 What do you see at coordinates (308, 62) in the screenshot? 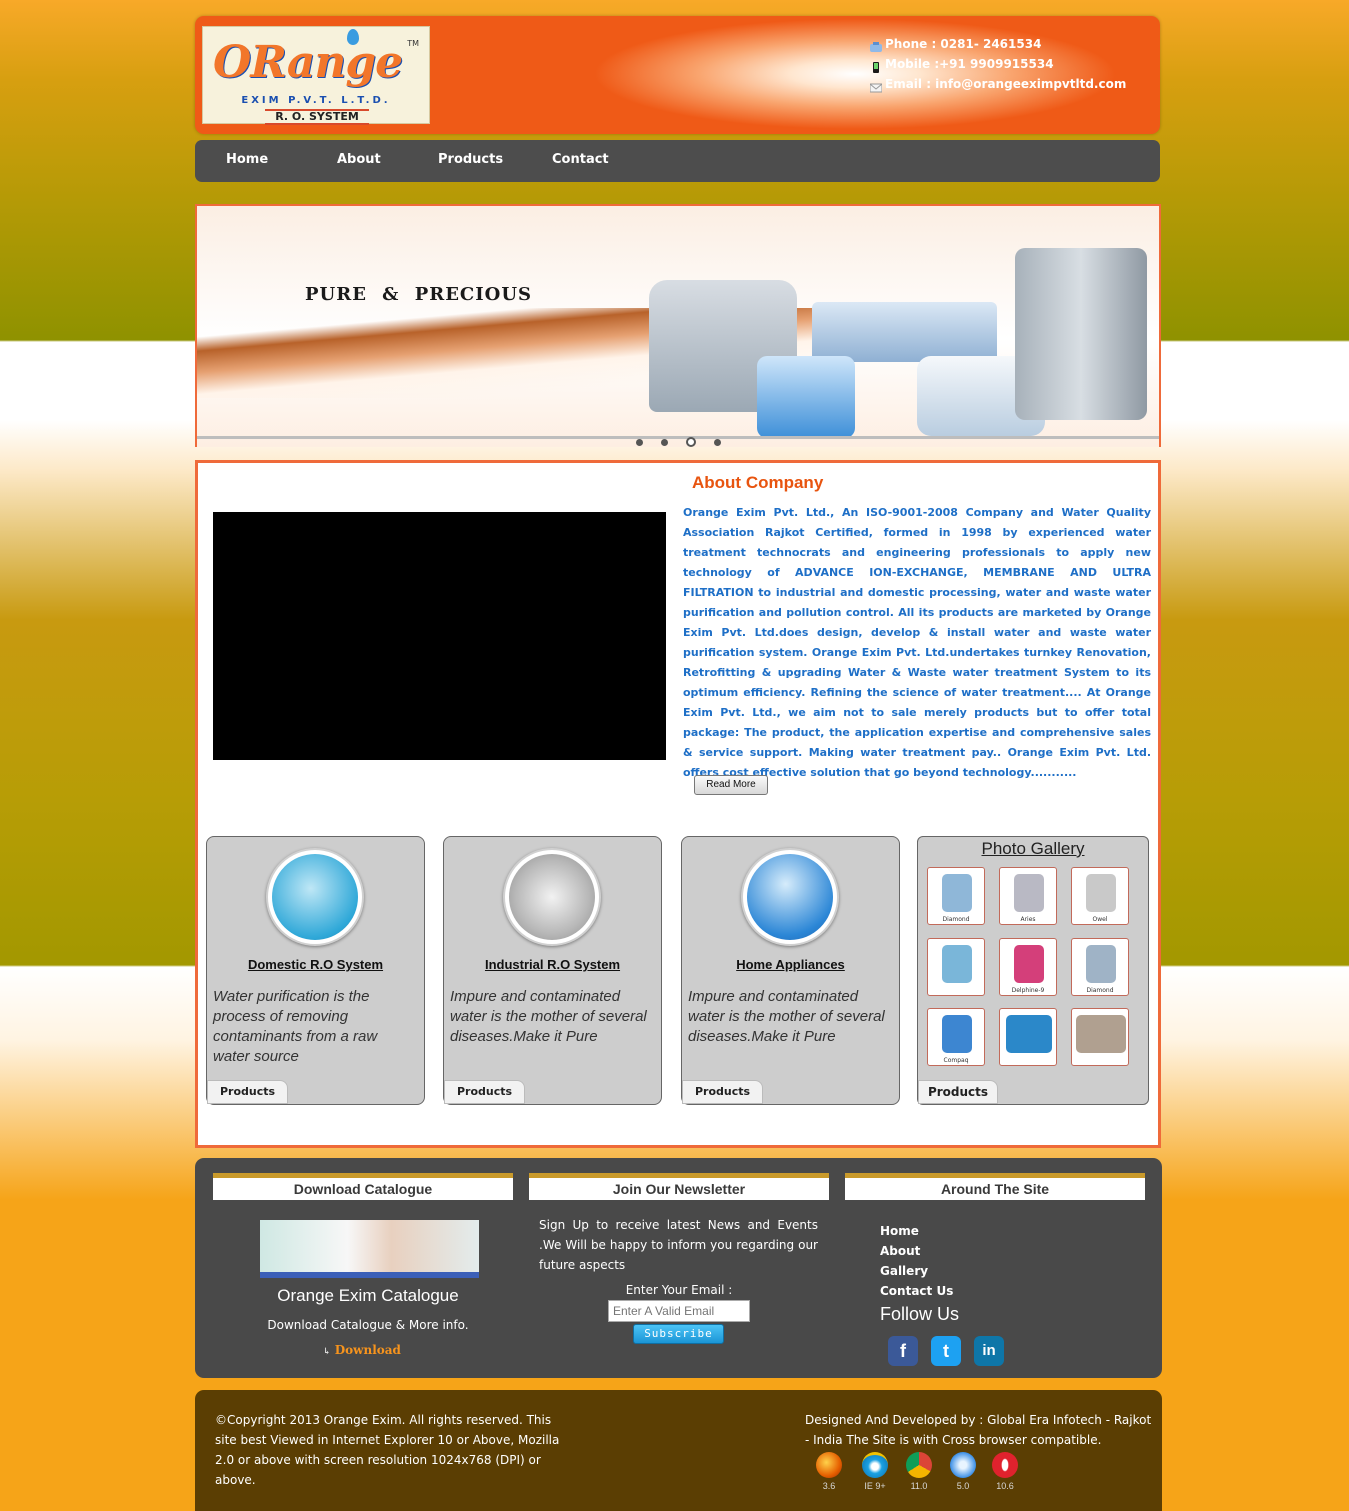
I see `logo-wordmark: ORange` at bounding box center [308, 62].